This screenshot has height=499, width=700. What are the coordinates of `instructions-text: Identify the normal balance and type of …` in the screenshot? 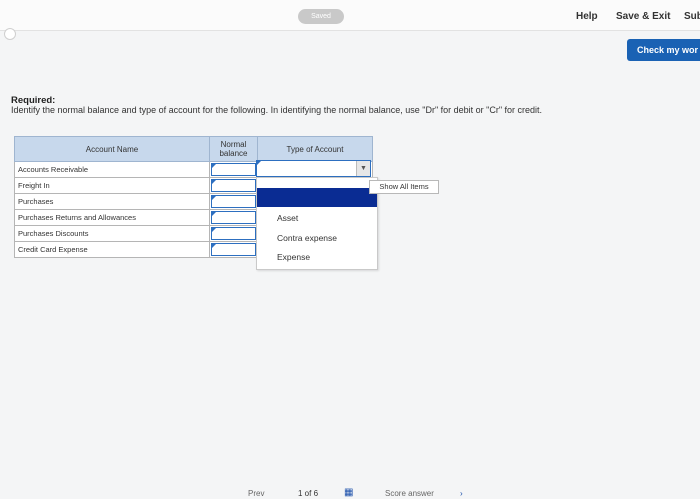 It's located at (277, 110).